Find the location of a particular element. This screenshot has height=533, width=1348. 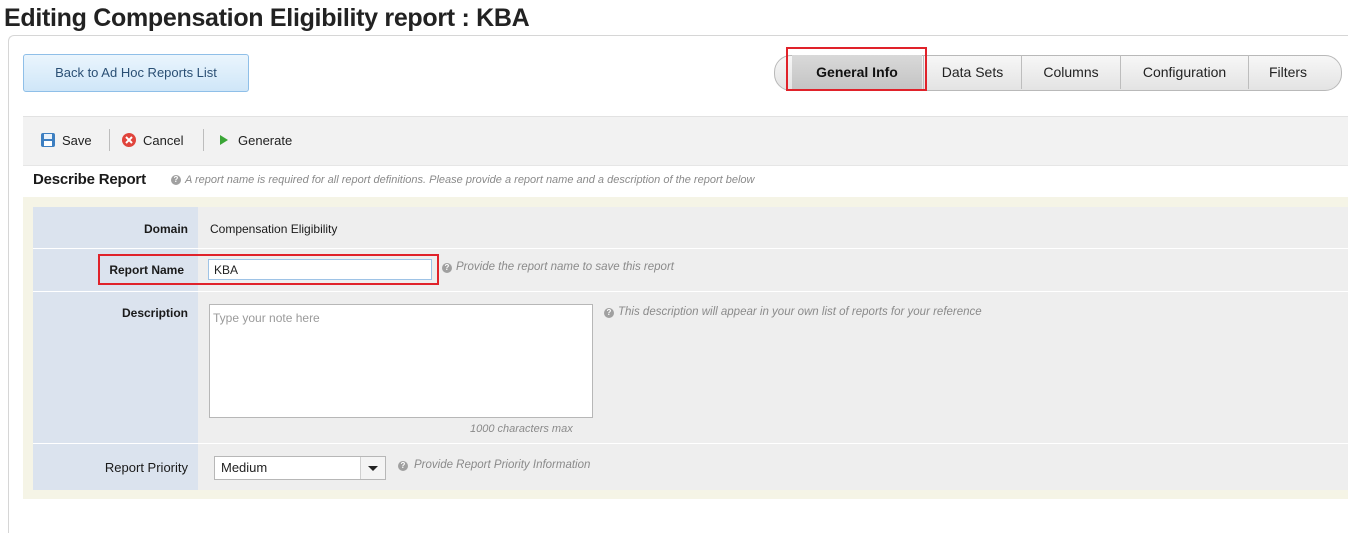

cancel-button: Cancel is located at coordinates (152, 141).